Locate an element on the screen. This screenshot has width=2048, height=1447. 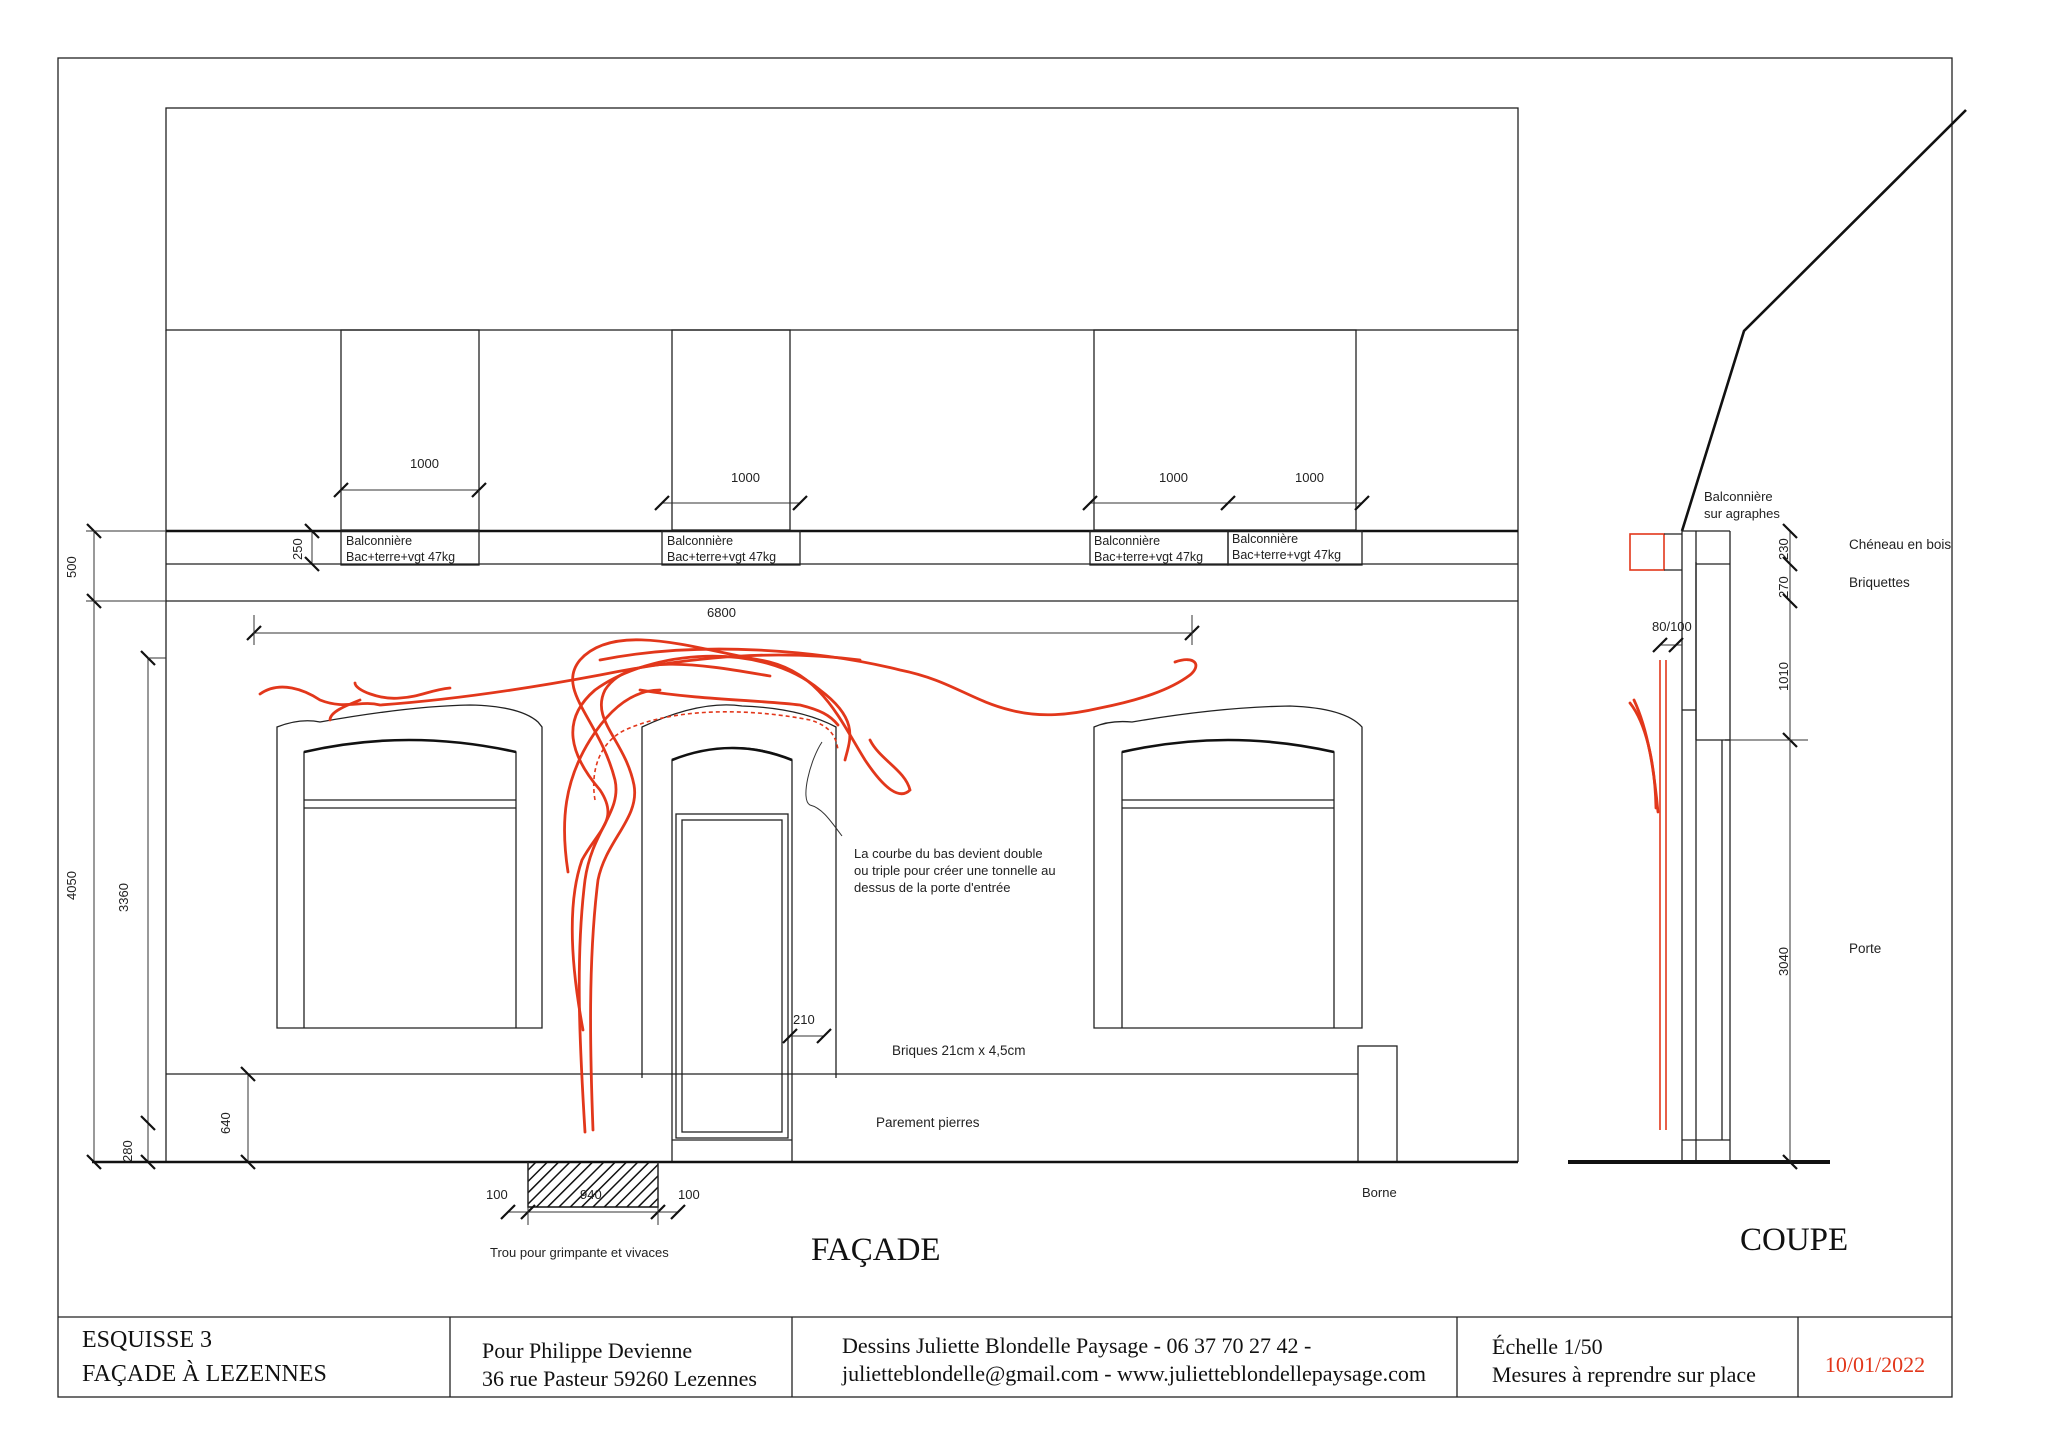
dim-270: 270 is located at coordinates (1783, 587).